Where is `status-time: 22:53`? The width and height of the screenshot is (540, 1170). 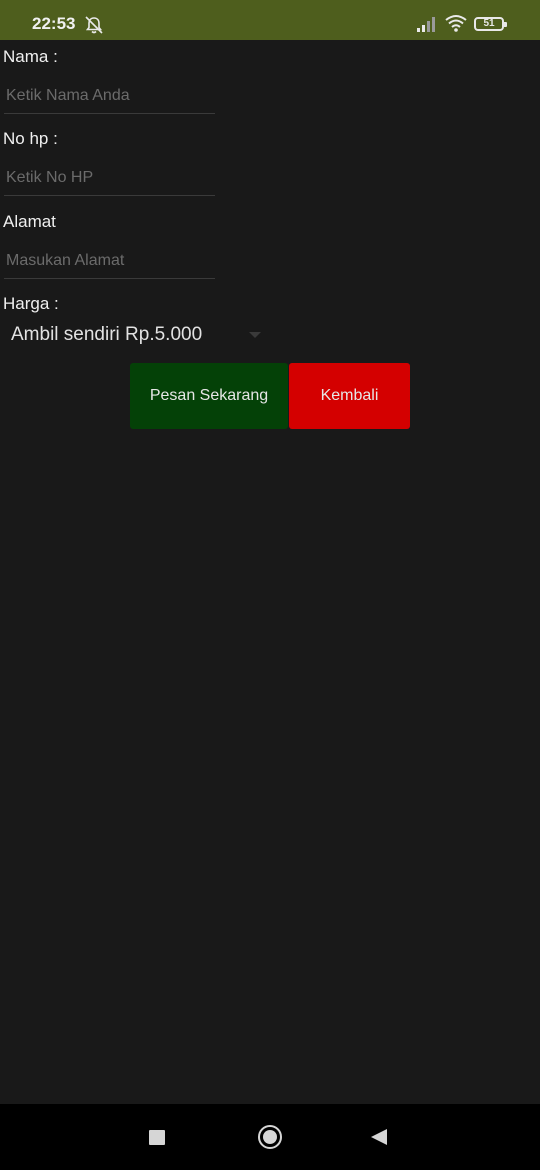 status-time: 22:53 is located at coordinates (54, 23).